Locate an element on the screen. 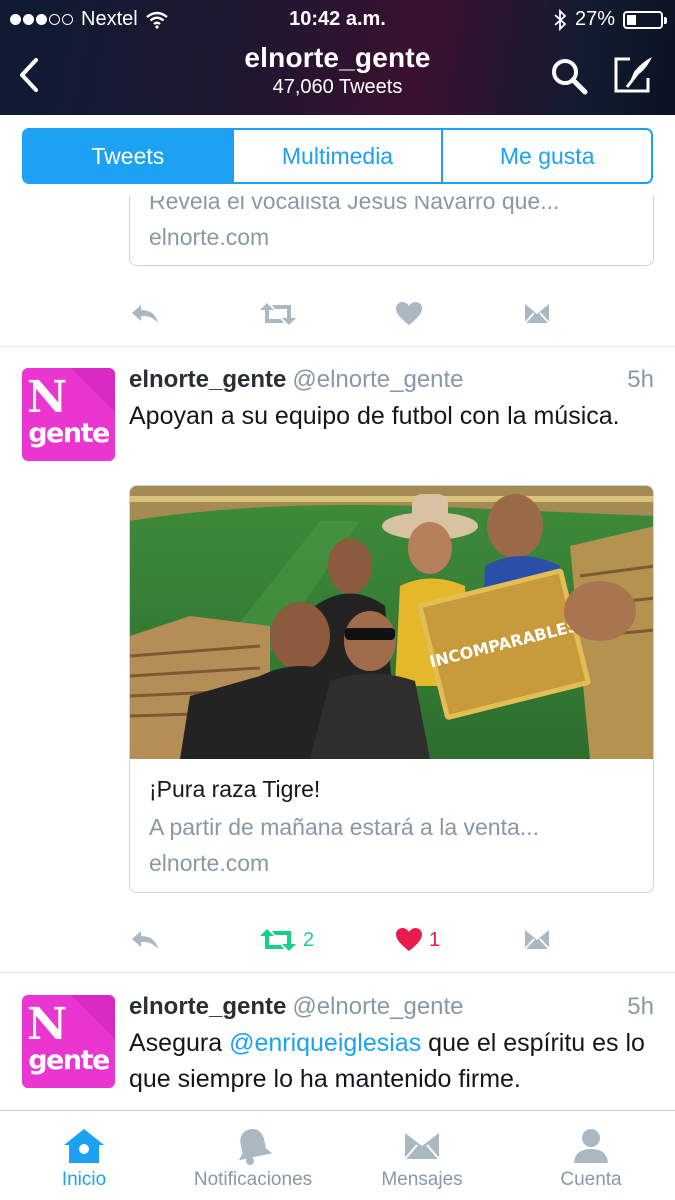 This screenshot has width=675, height=1200. search-button is located at coordinates (569, 77).